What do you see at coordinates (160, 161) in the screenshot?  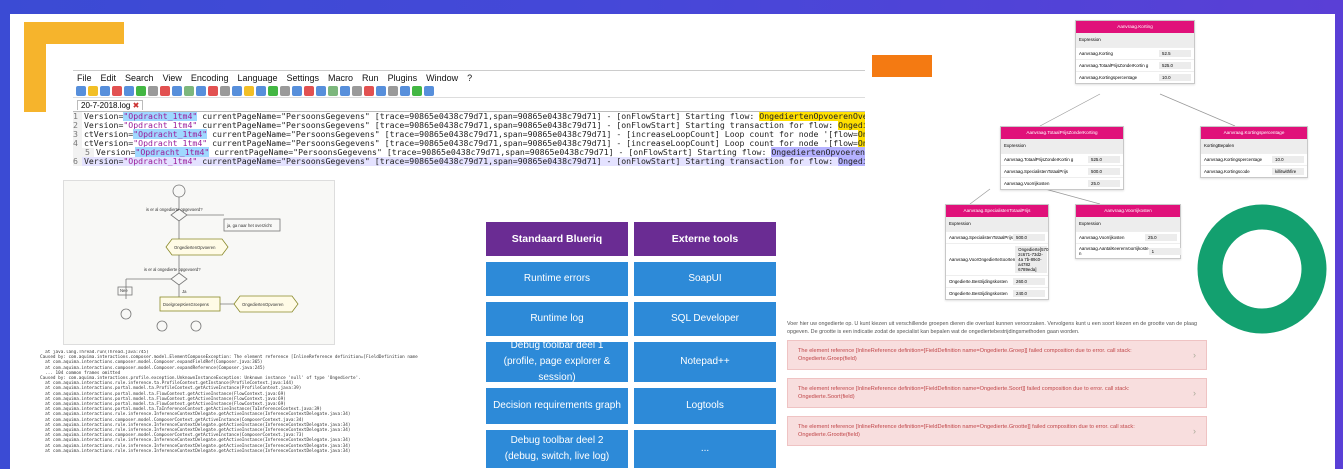 I see `log-app-name: "Opdracht_1tm4"` at bounding box center [160, 161].